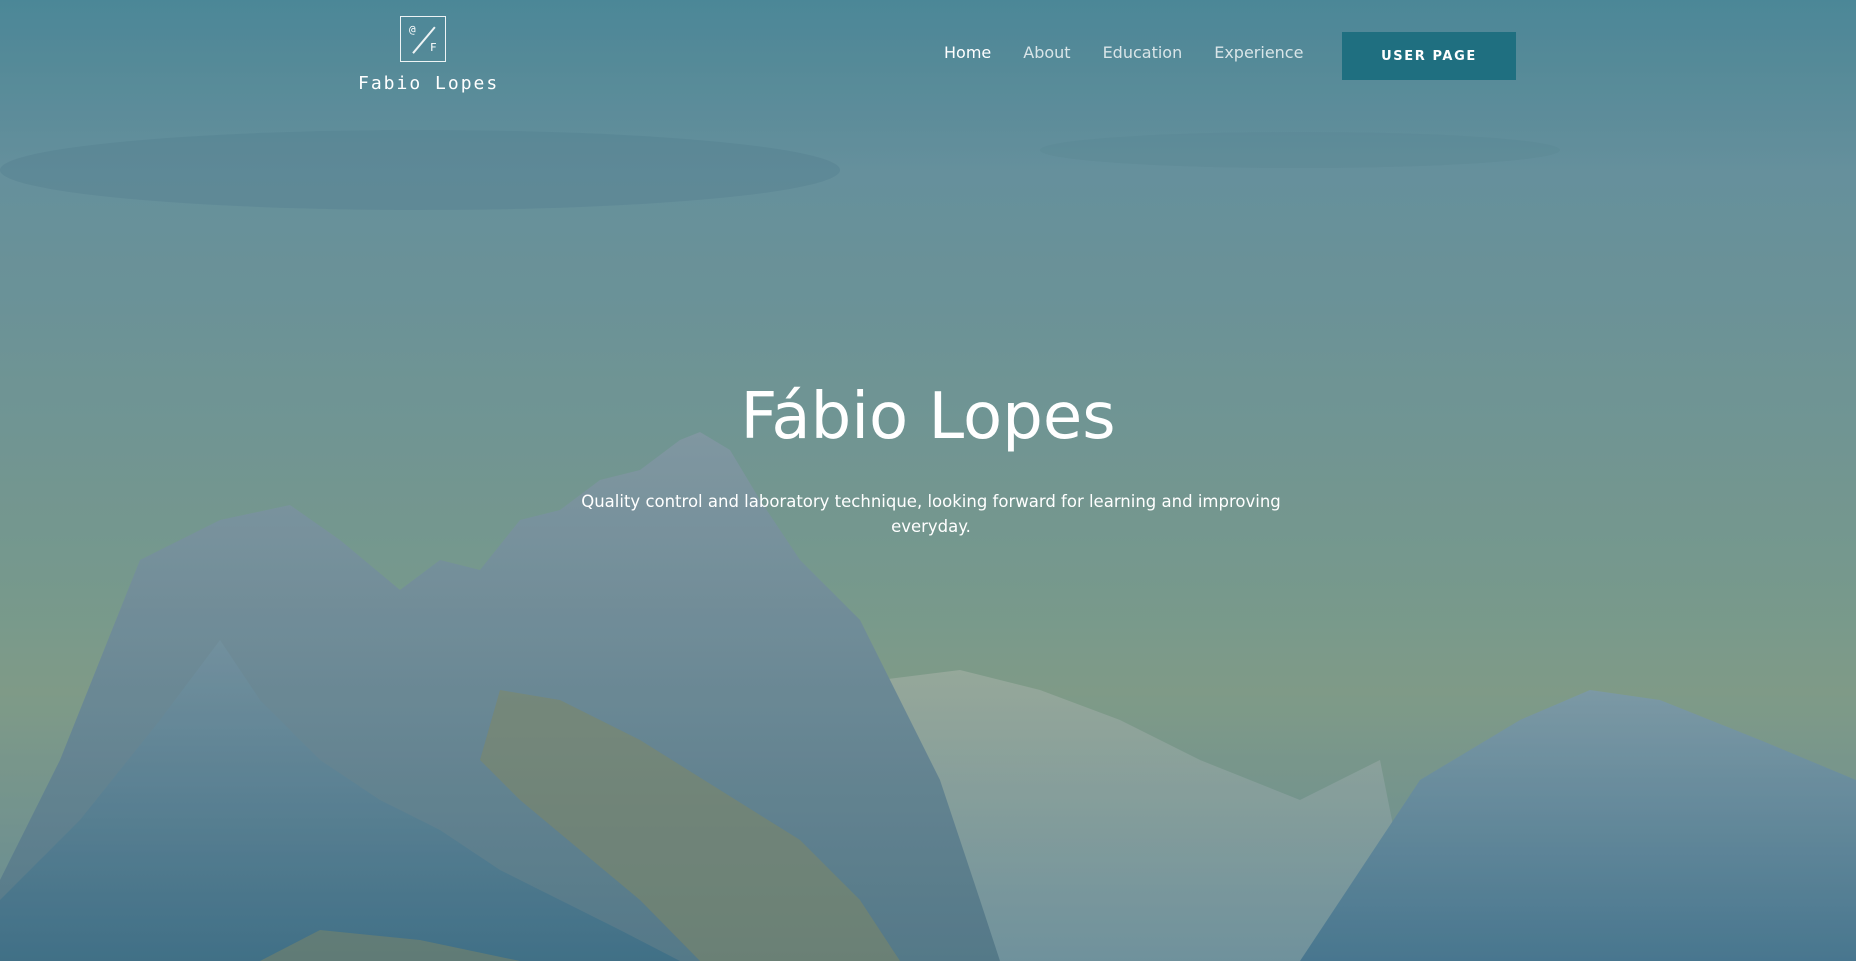  What do you see at coordinates (1046, 52) in the screenshot?
I see `nav-item-about: About` at bounding box center [1046, 52].